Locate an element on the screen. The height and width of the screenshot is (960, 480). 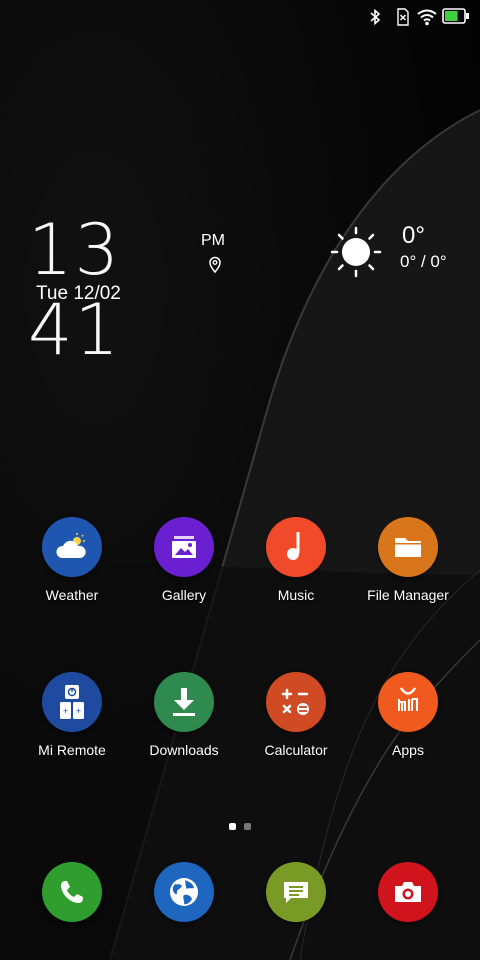
dock is located at coordinates (240, 892).